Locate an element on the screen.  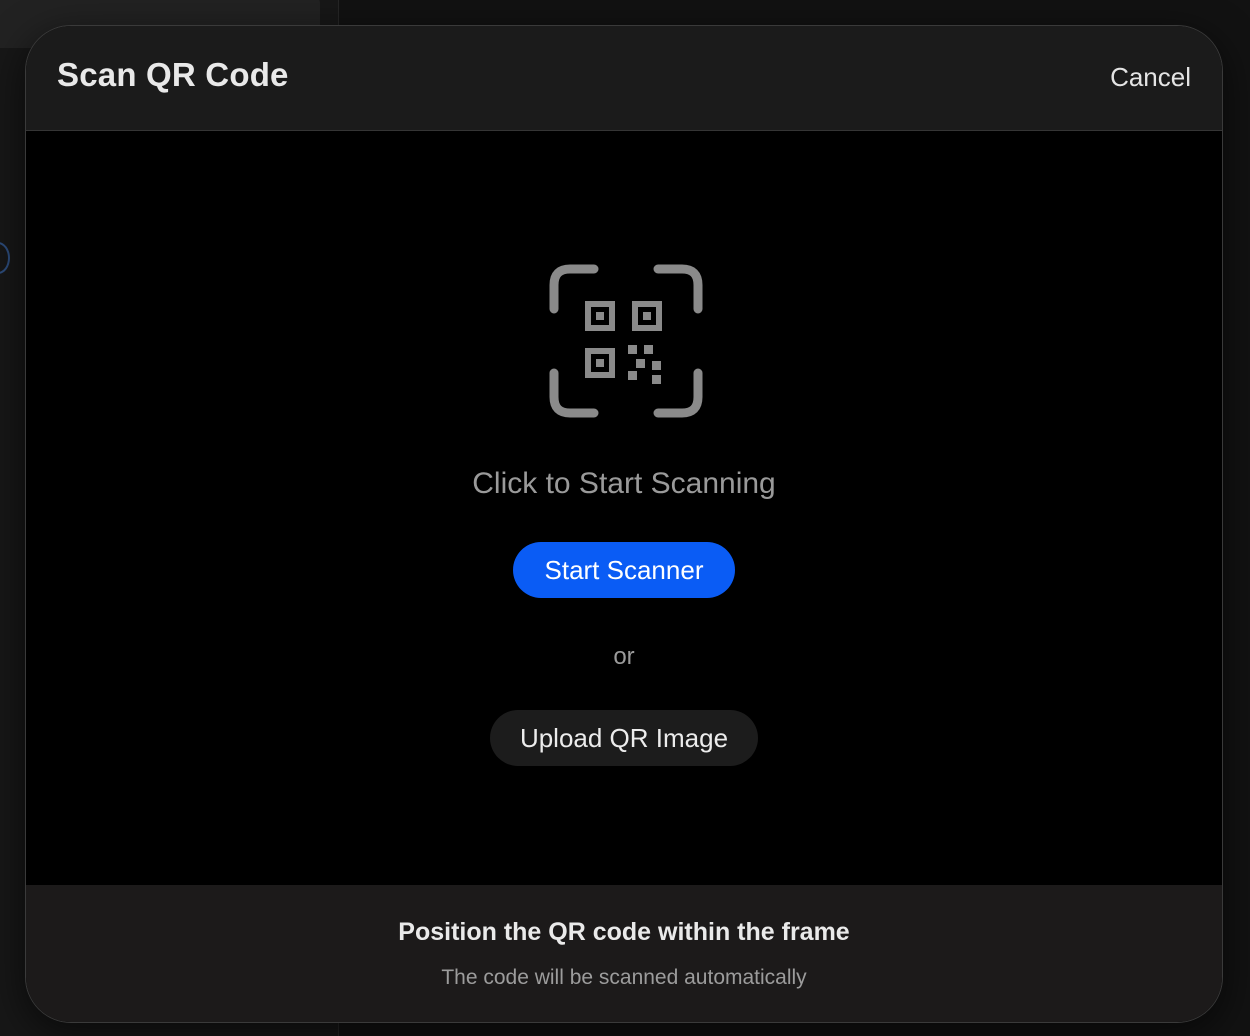
dialog-title: Scan QR Code is located at coordinates (173, 74).